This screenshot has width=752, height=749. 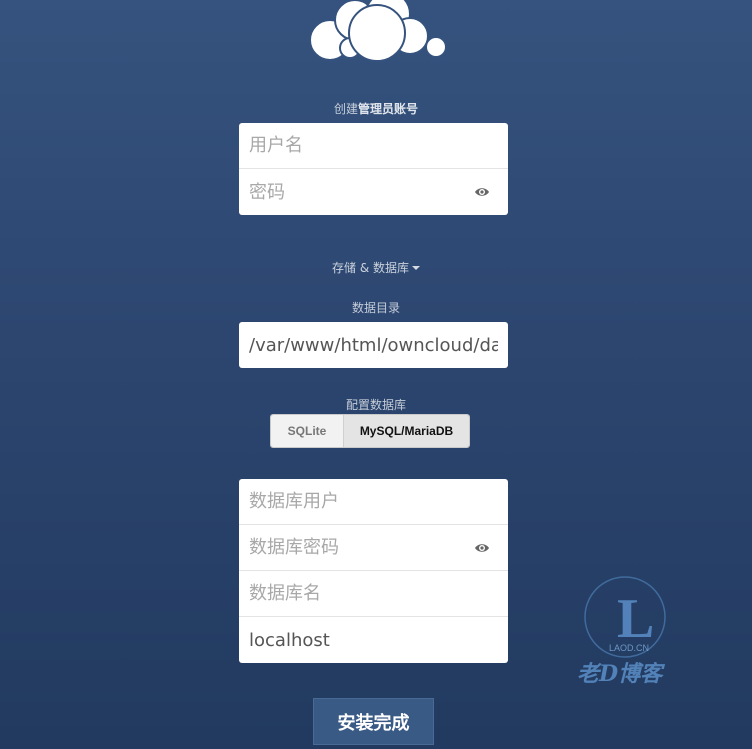 What do you see at coordinates (482, 548) in the screenshot?
I see `show-db-password-icon` at bounding box center [482, 548].